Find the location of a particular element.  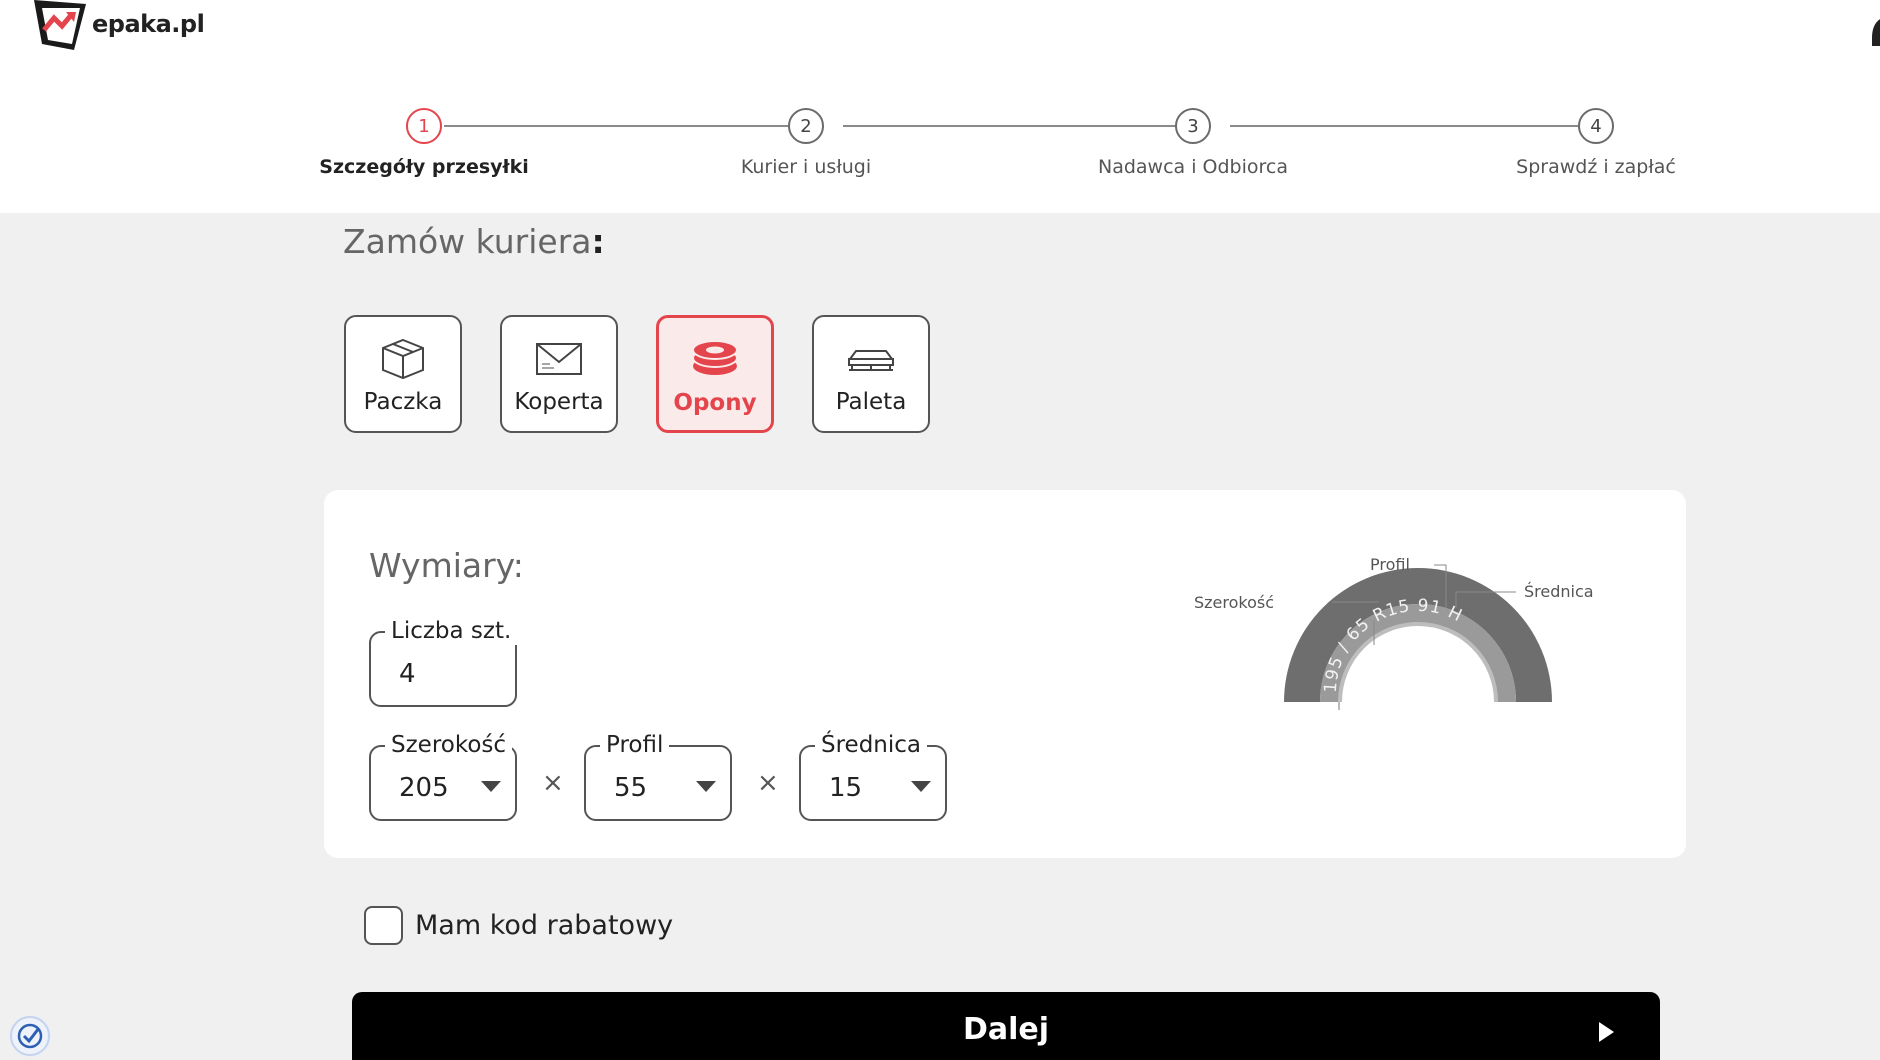

order-title: Zamów kuriera: is located at coordinates (474, 241).